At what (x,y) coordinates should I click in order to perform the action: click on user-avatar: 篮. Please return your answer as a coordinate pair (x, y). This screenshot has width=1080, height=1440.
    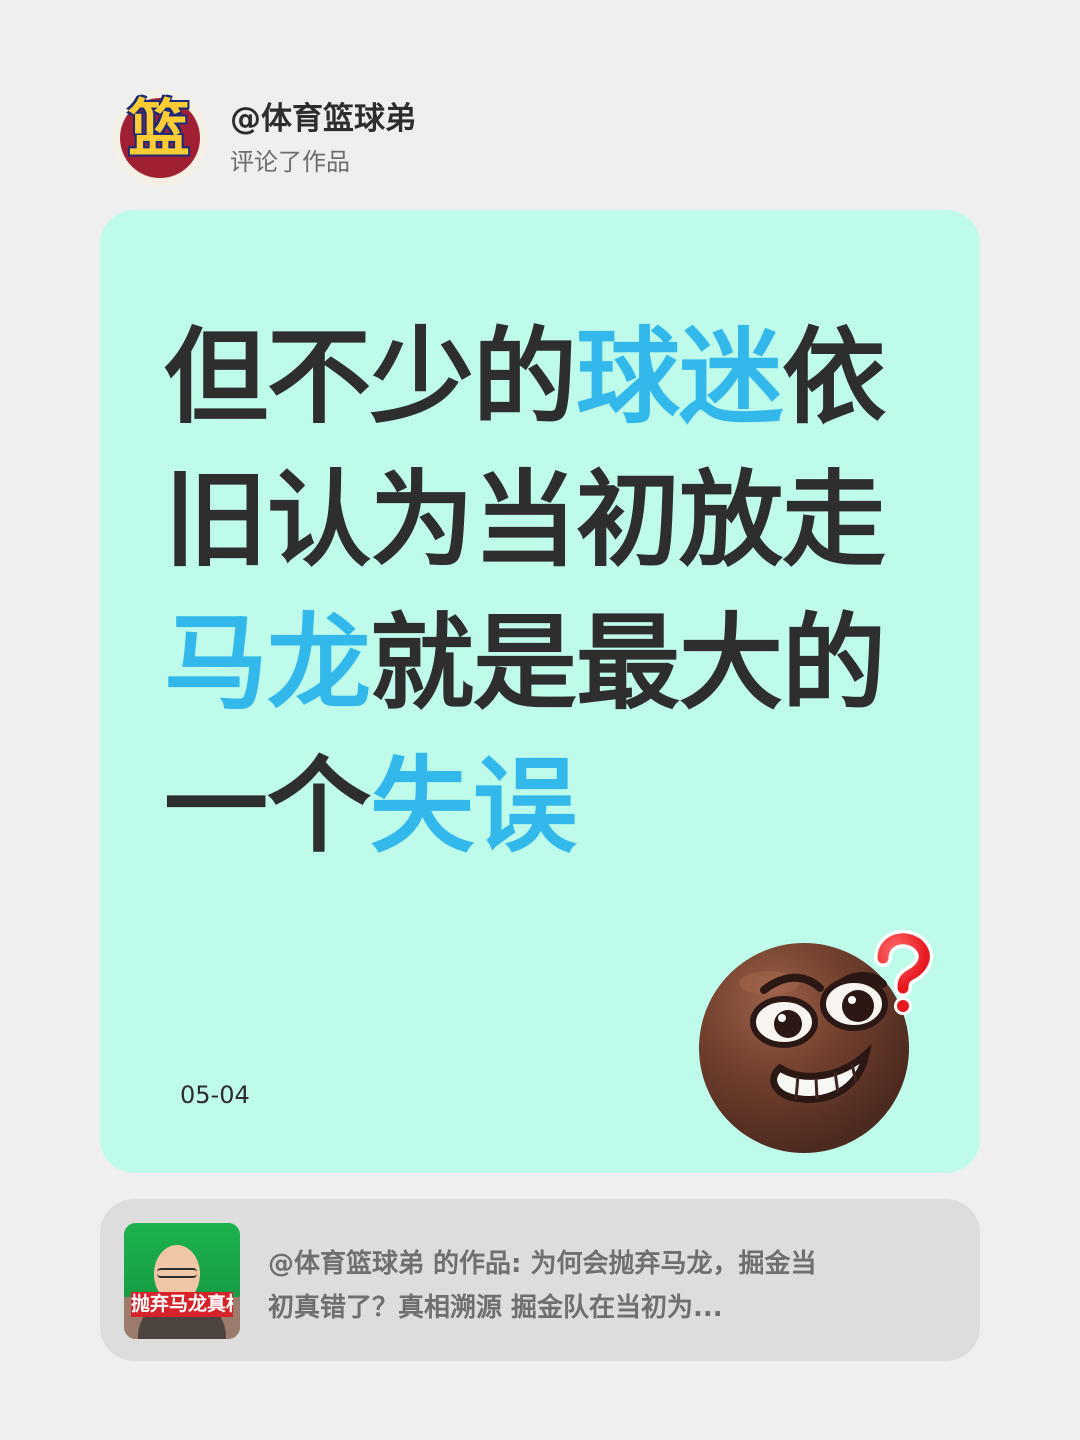
    Looking at the image, I should click on (160, 138).